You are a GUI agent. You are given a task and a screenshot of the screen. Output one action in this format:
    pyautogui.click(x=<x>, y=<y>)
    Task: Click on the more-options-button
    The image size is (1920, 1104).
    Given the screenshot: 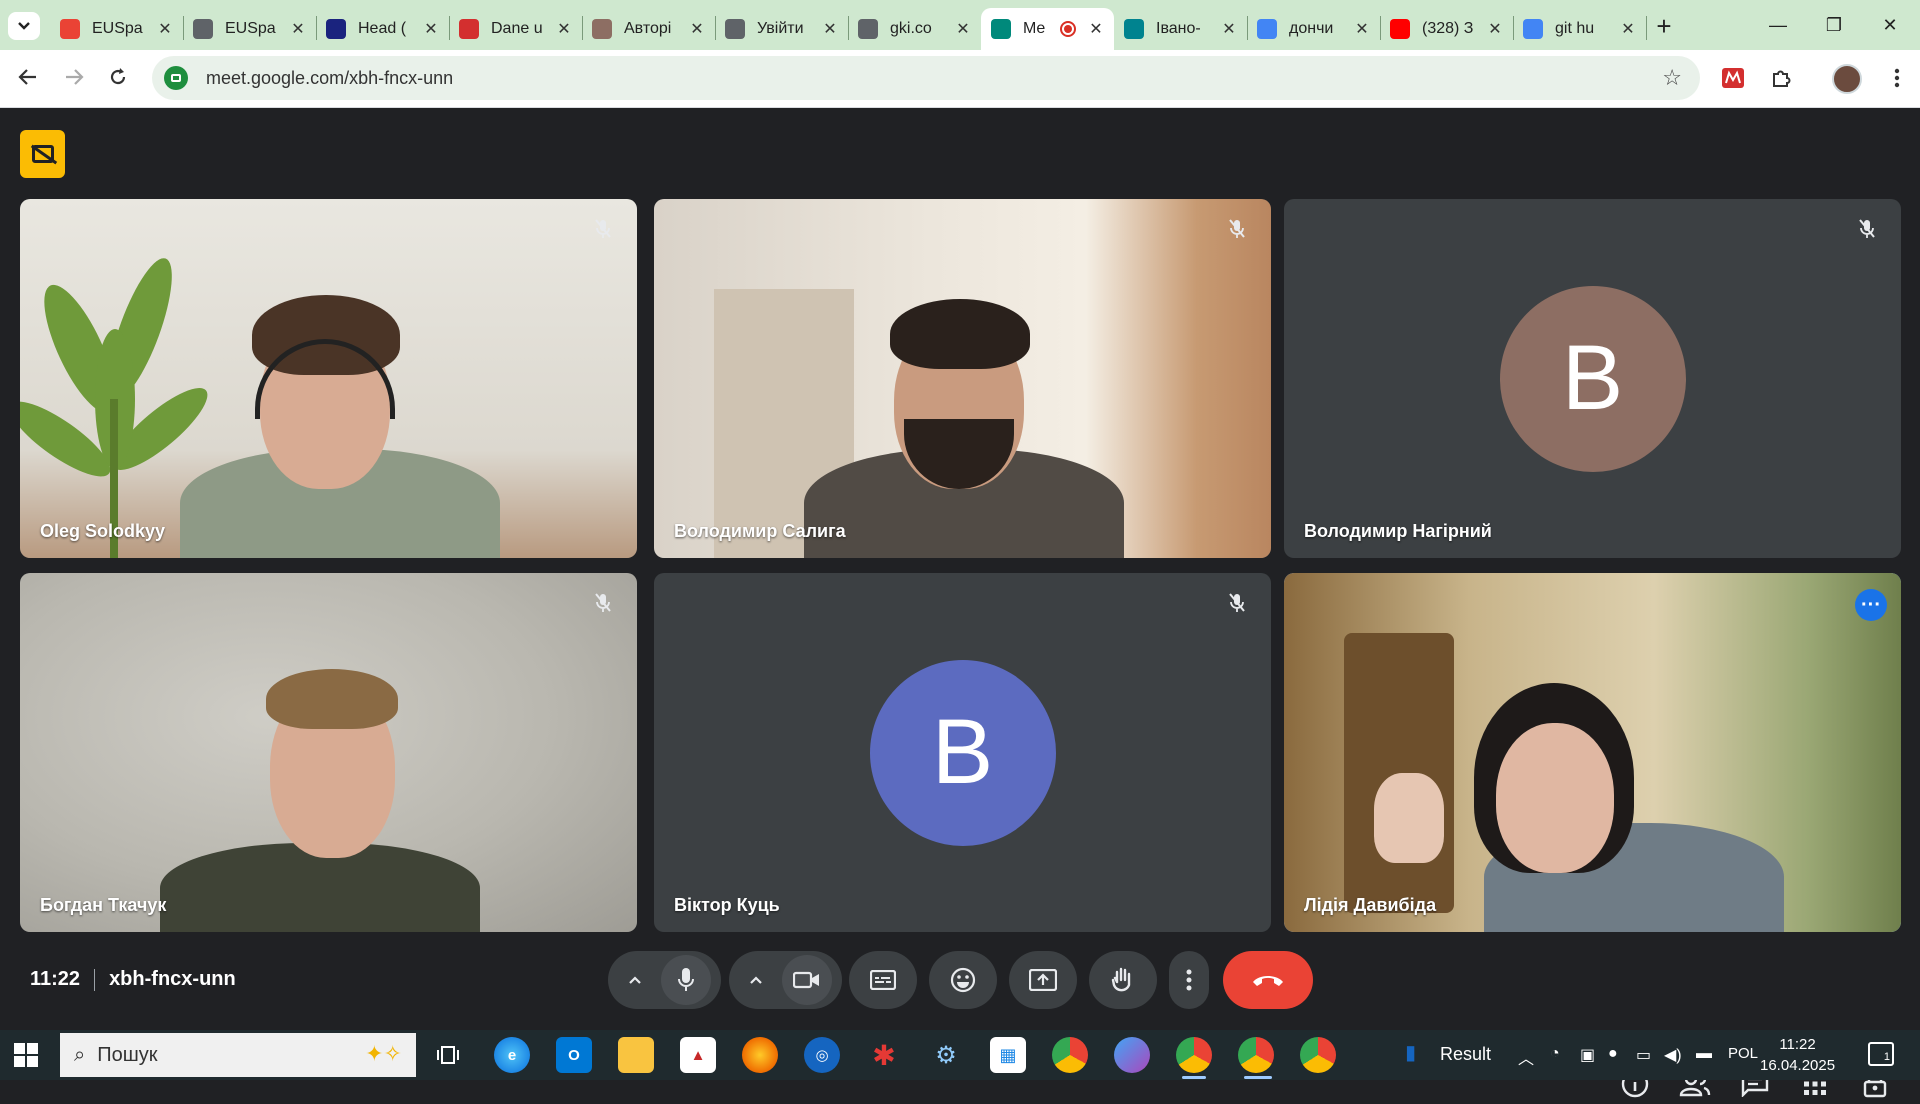 What is the action you would take?
    pyautogui.click(x=1189, y=980)
    